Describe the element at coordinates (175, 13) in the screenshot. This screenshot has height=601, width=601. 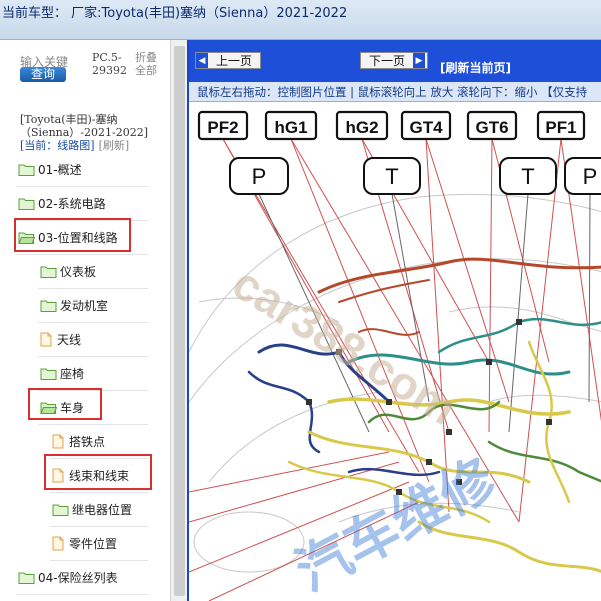
I see `vehicle-title: 当前车型： 厂家:Toyota(丰田)塞纳（Sienna）2021-2022` at that location.